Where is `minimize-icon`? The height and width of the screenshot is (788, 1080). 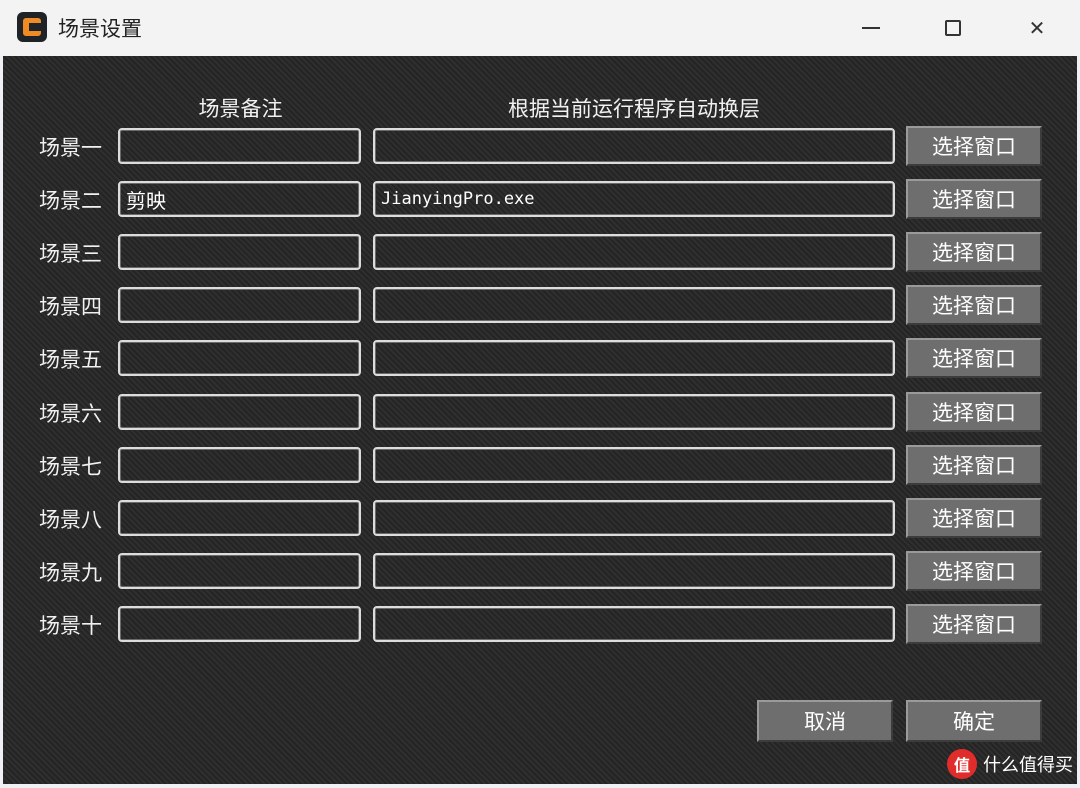
minimize-icon is located at coordinates (871, 28).